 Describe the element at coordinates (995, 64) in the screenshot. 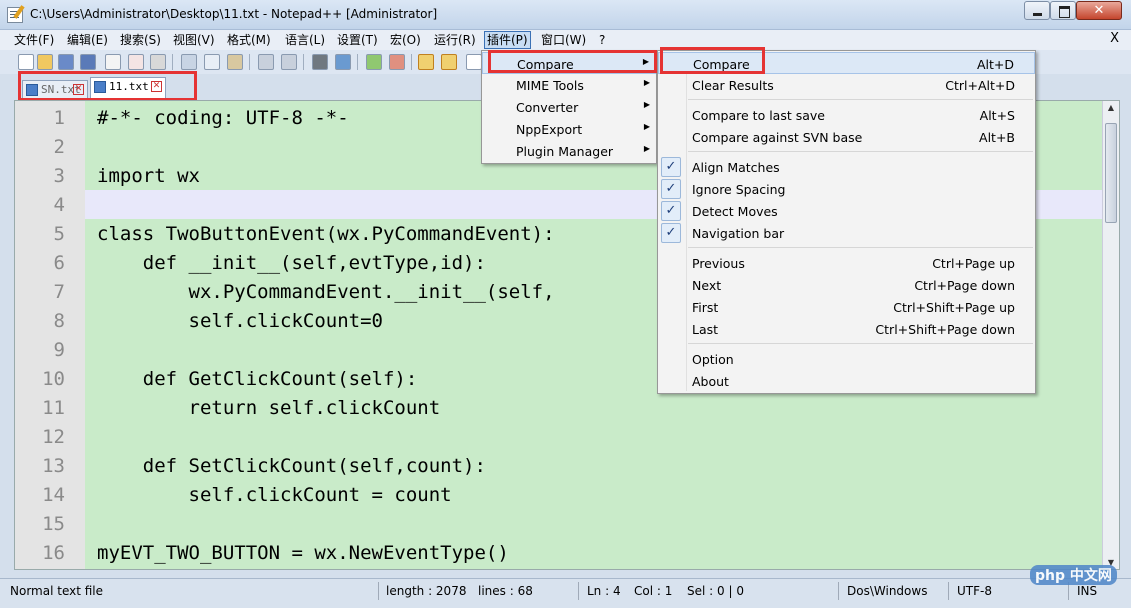

I see `menu-item-shortcut: Alt+D` at that location.